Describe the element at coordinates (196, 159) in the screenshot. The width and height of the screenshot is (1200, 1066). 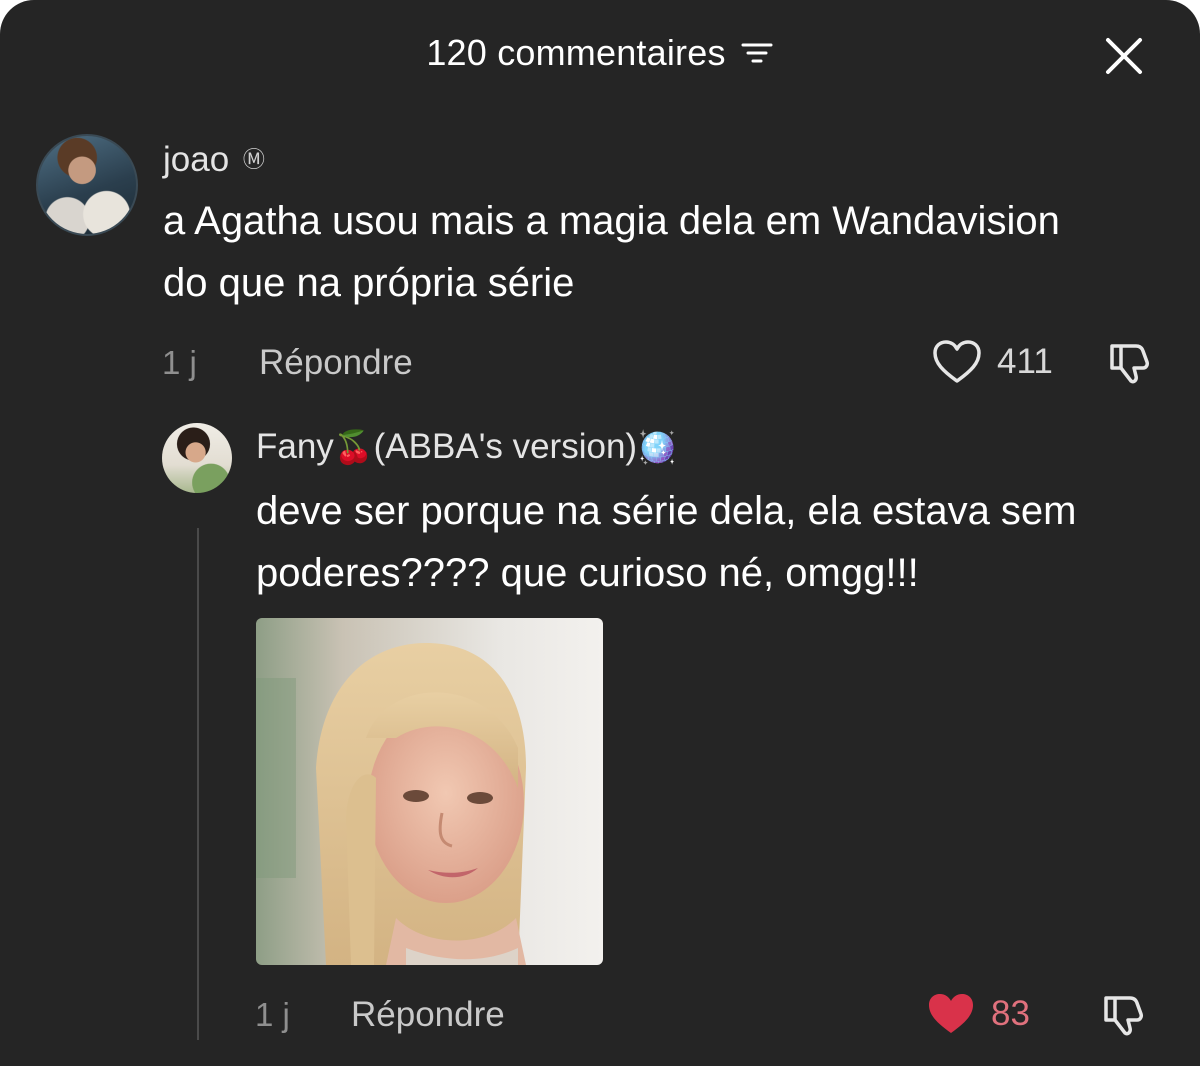
I see `username-text: joao` at that location.